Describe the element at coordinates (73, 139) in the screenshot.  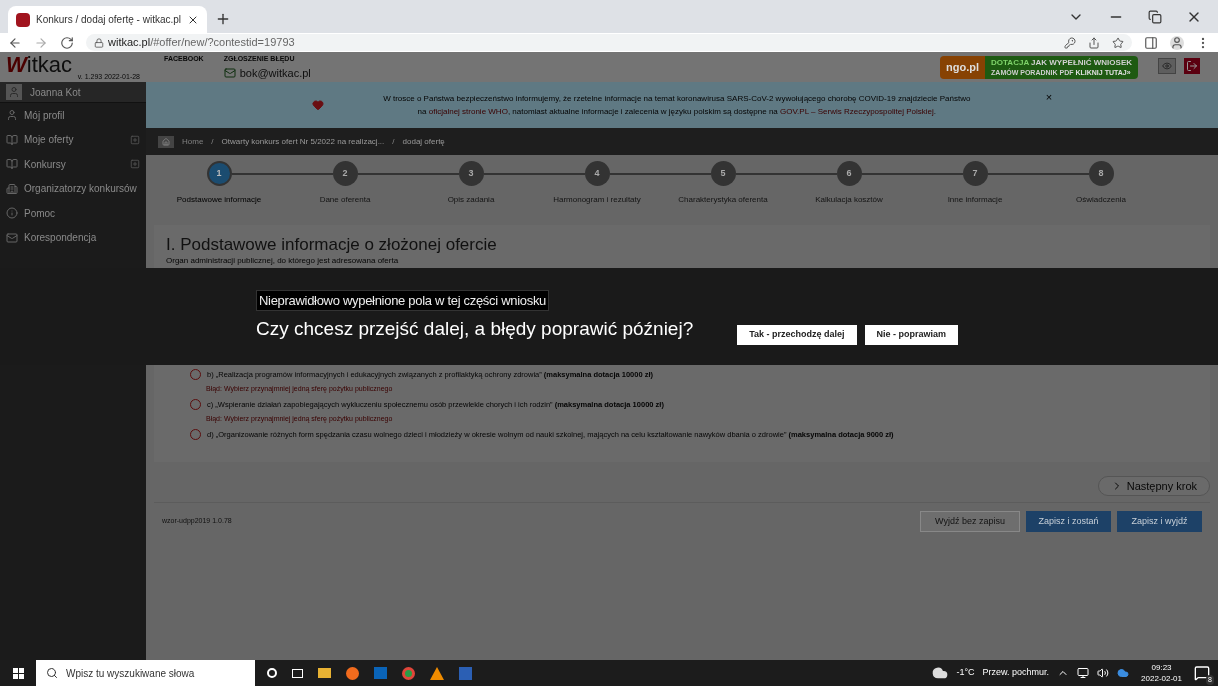
I see `sidebar-item: Moje oferty` at that location.